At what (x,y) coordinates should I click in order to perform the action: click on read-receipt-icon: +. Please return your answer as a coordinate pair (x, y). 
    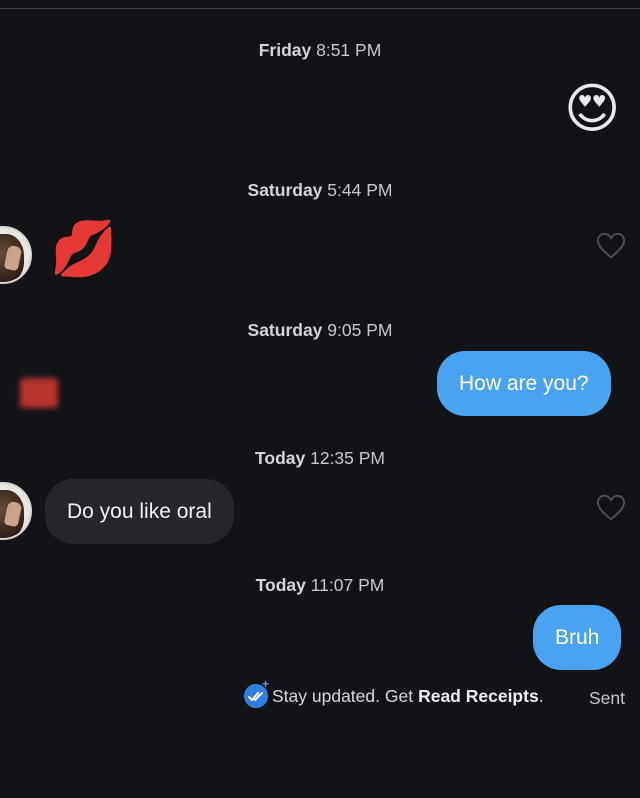
    Looking at the image, I should click on (256, 692).